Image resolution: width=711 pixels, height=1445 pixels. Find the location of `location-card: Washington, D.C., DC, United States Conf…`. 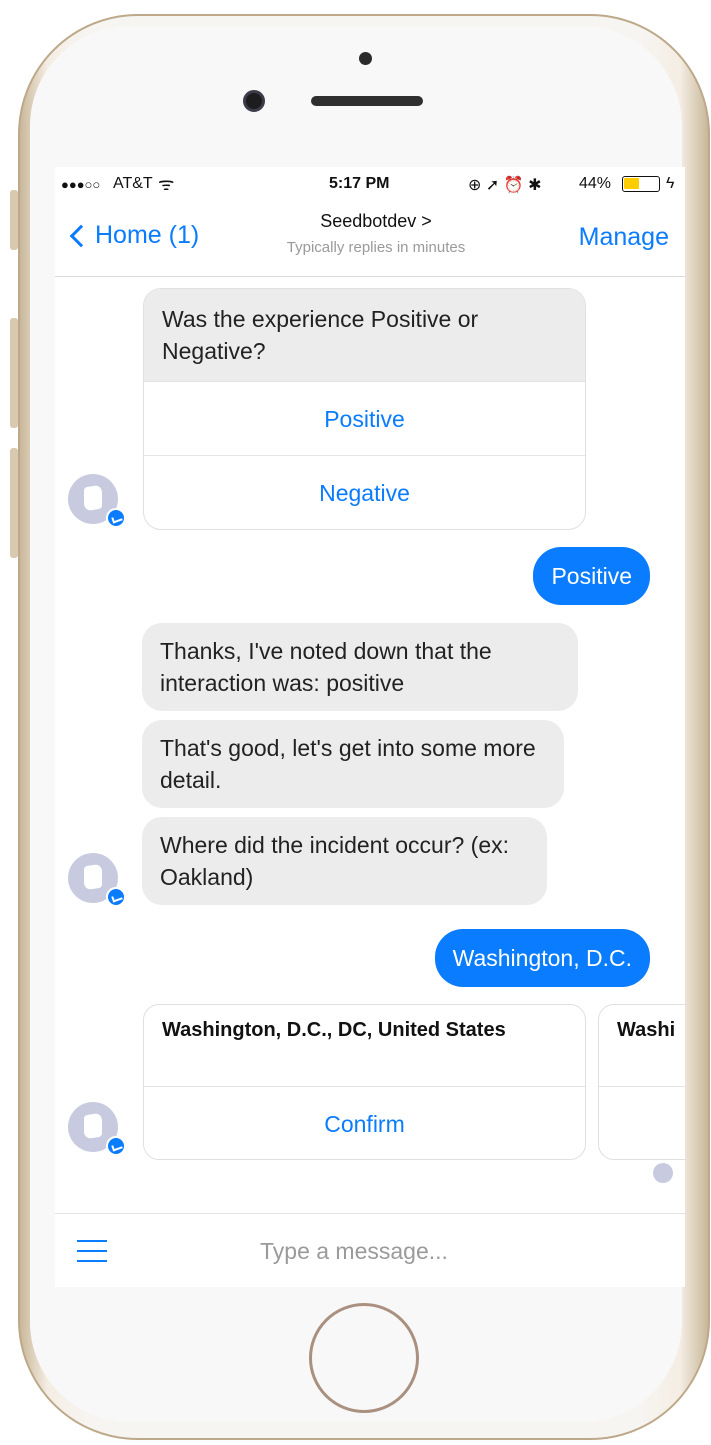

location-card: Washington, D.C., DC, United States Conf… is located at coordinates (364, 1082).